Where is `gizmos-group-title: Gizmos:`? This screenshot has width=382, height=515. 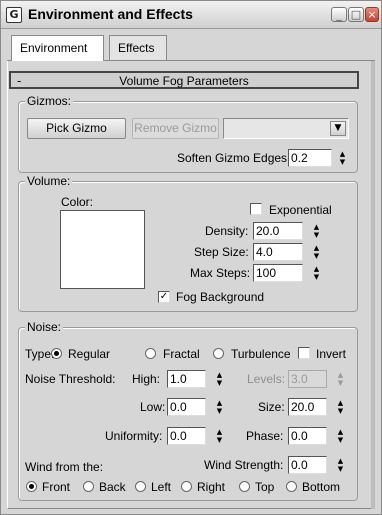
gizmos-group-title: Gizmos: is located at coordinates (49, 101).